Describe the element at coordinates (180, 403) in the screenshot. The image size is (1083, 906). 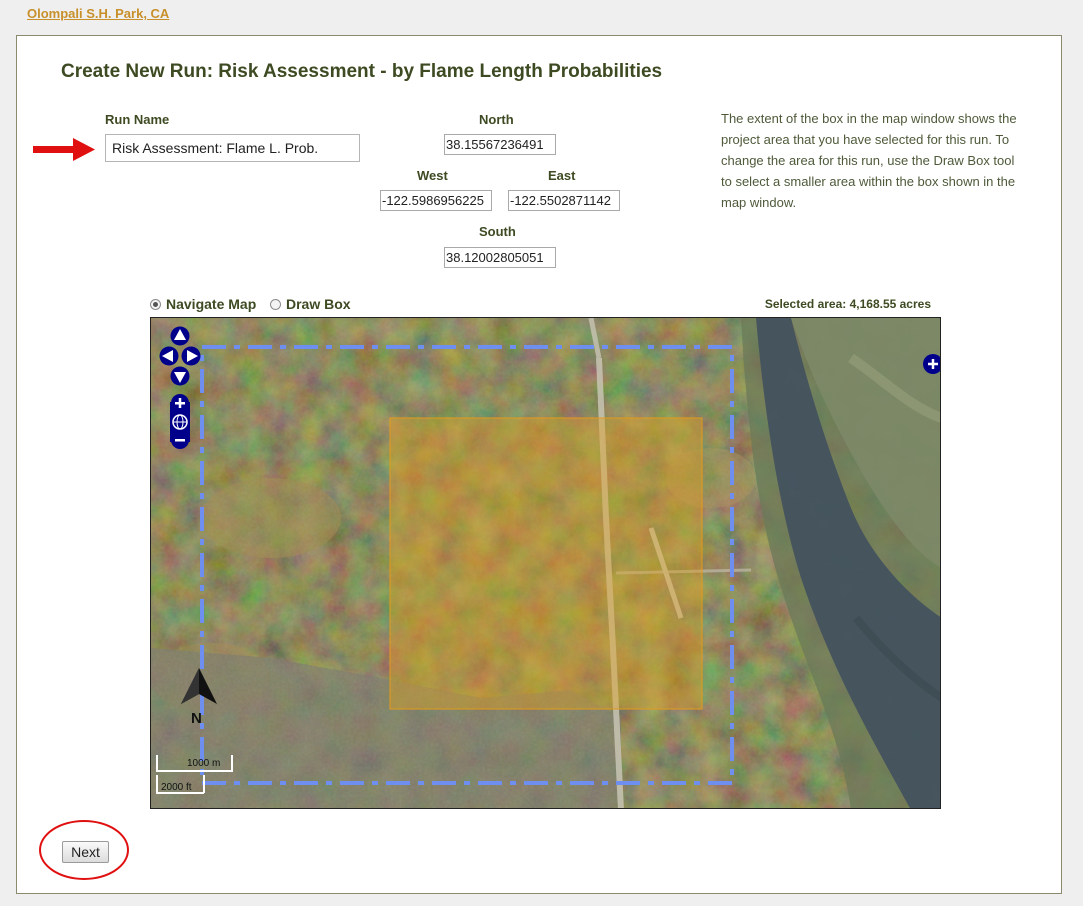
I see `zoom-in-icon` at that location.